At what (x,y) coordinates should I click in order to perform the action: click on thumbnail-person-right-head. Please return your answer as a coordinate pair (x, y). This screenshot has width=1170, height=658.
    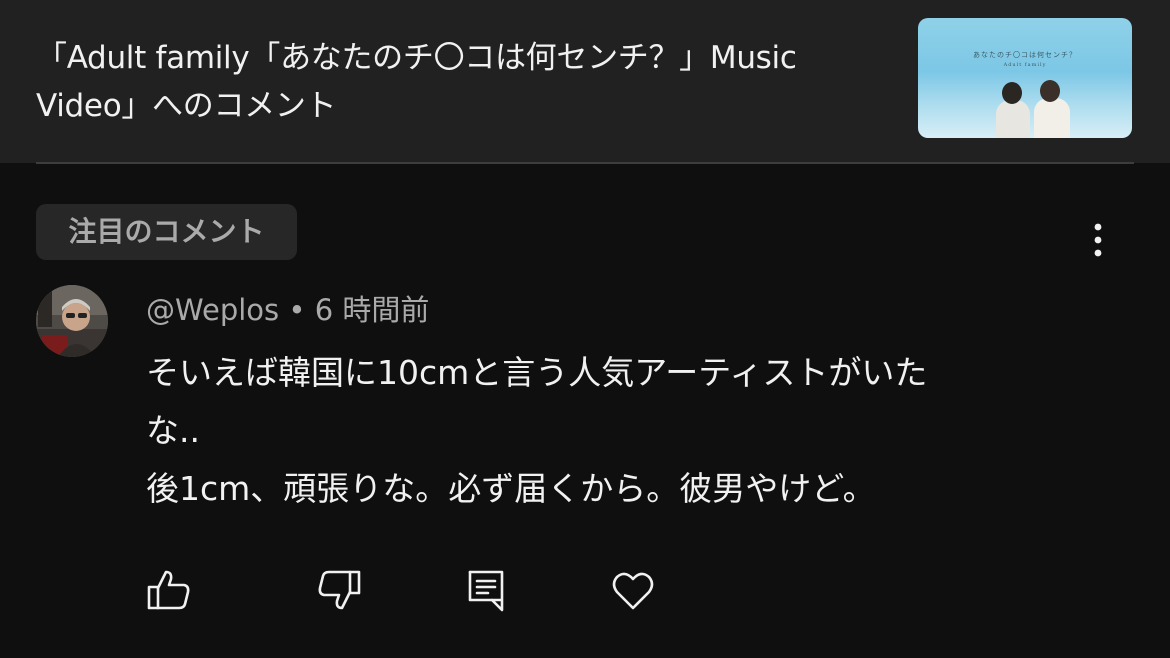
    Looking at the image, I should click on (1050, 91).